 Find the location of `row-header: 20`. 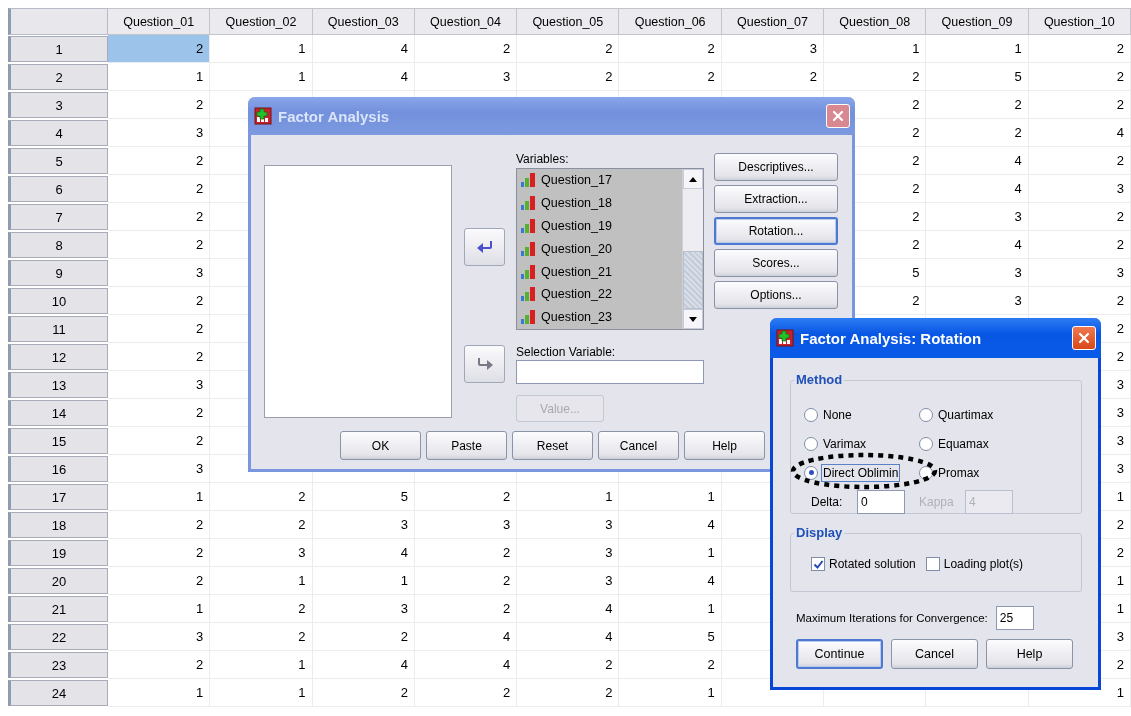

row-header: 20 is located at coordinates (58, 581).